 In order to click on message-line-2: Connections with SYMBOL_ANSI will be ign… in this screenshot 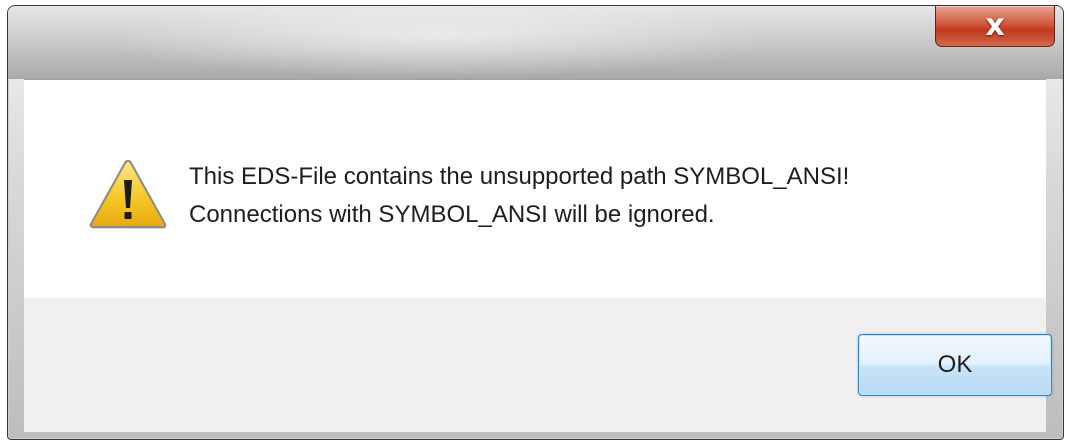, I will do `click(452, 214)`.